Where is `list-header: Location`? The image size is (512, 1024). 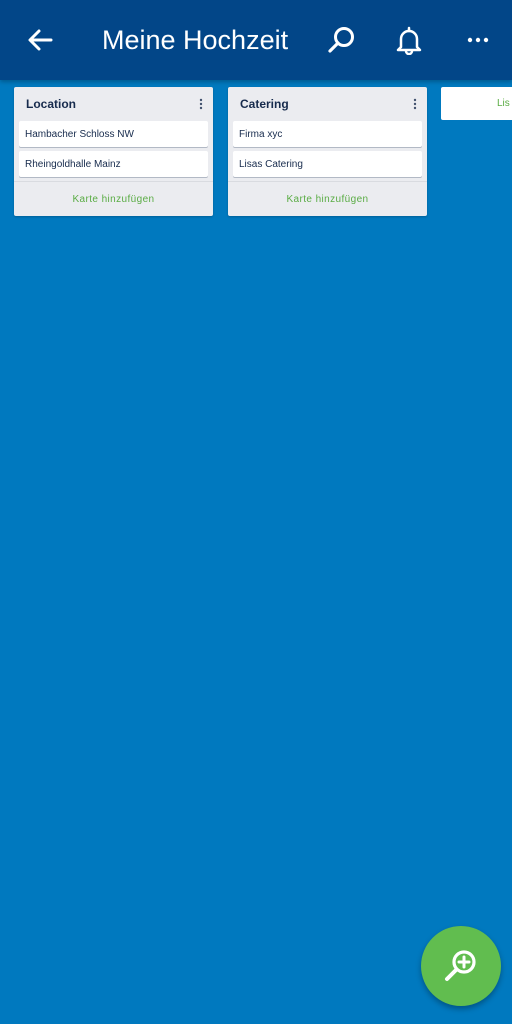
list-header: Location is located at coordinates (113, 104).